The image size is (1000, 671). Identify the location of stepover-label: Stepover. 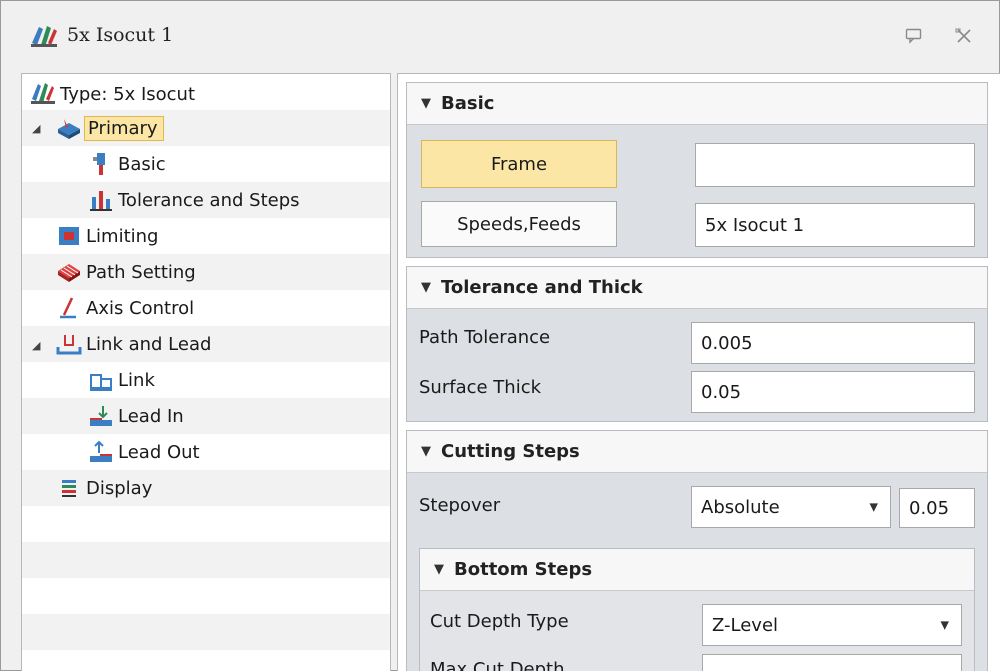
(460, 505).